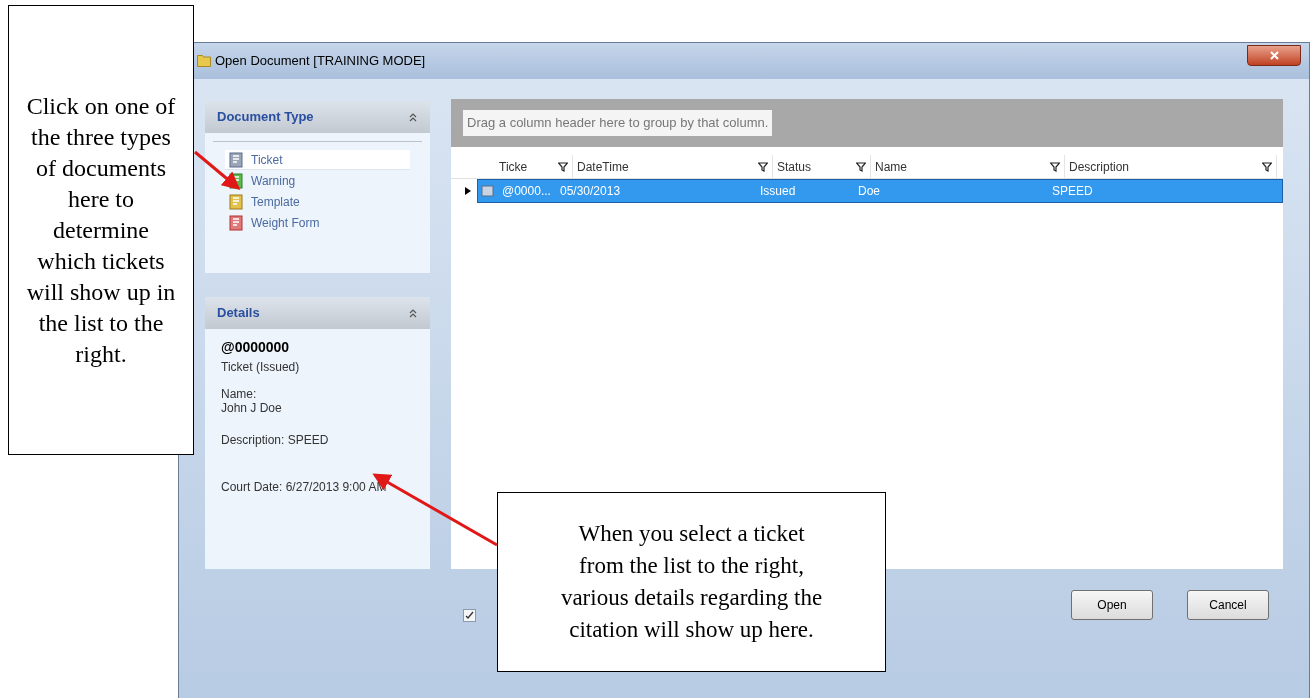  What do you see at coordinates (317, 160) in the screenshot?
I see `document-type-item: Ticket` at bounding box center [317, 160].